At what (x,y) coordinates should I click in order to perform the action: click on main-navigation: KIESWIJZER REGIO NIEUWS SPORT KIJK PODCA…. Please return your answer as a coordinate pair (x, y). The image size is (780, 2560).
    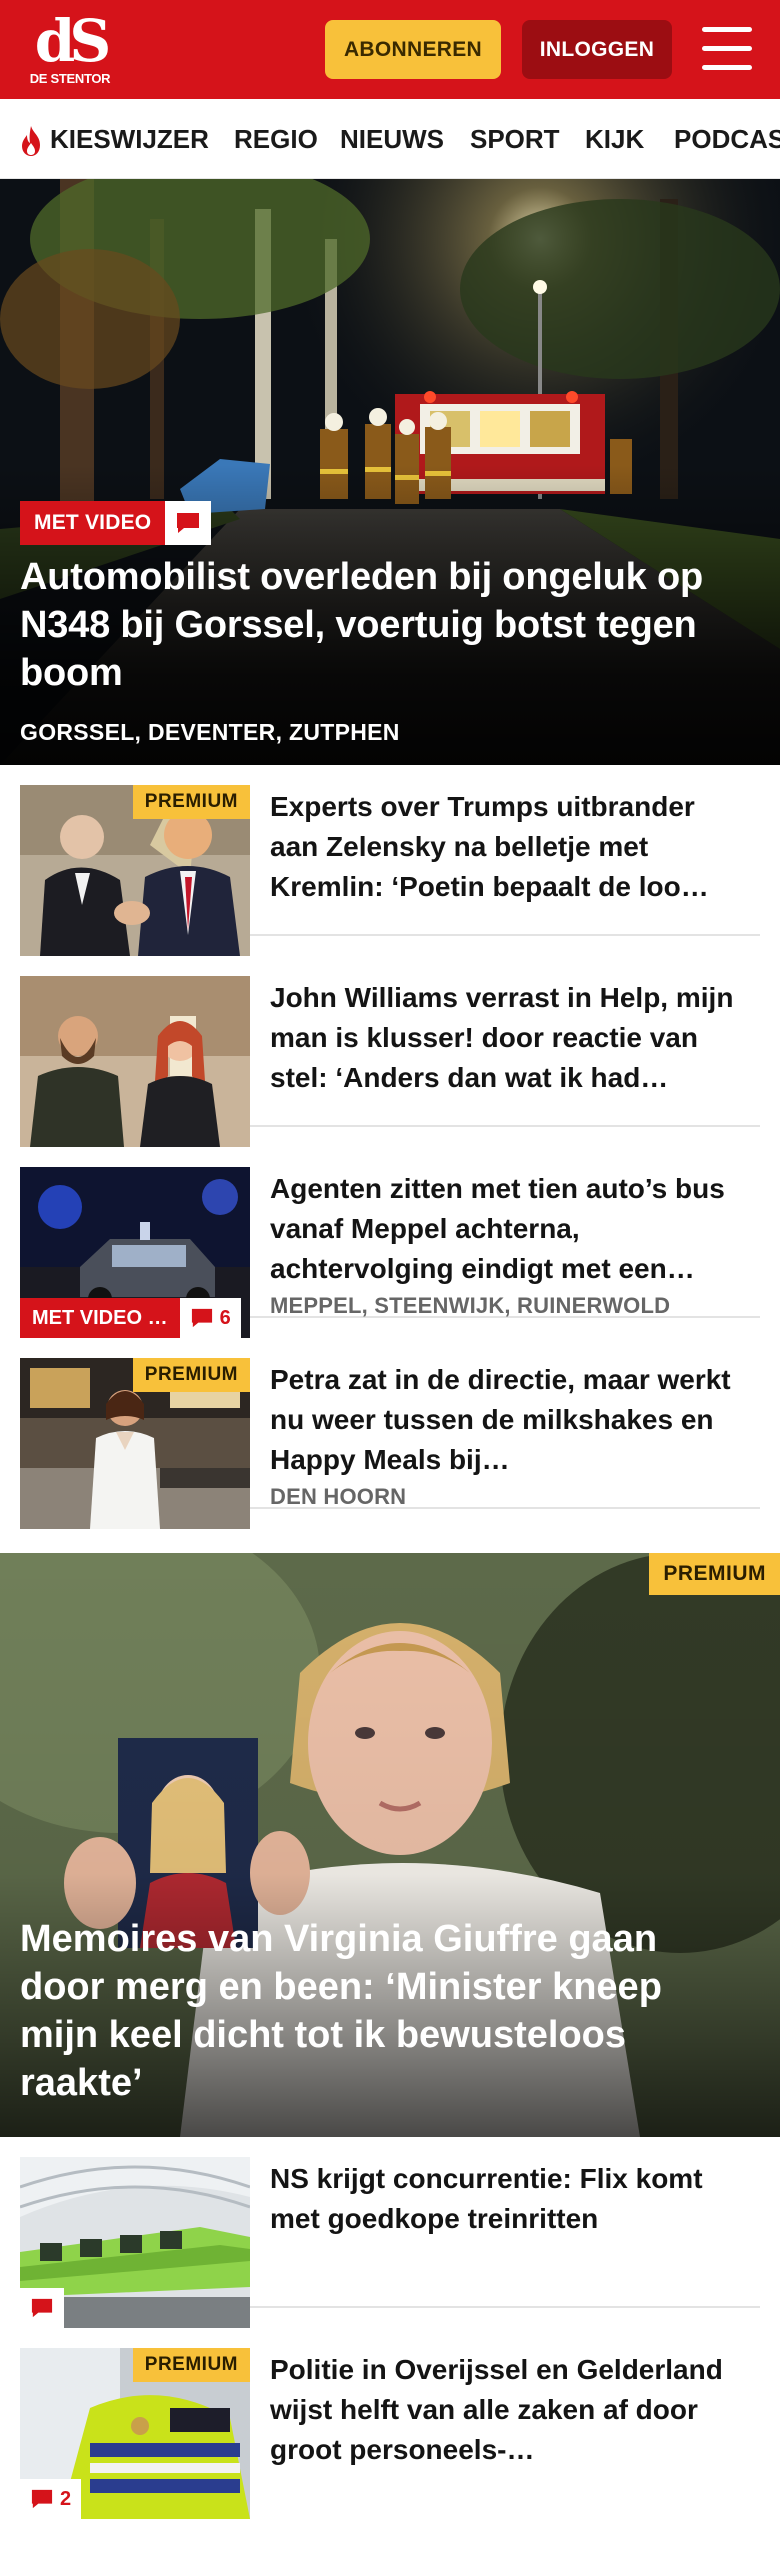
    Looking at the image, I should click on (390, 139).